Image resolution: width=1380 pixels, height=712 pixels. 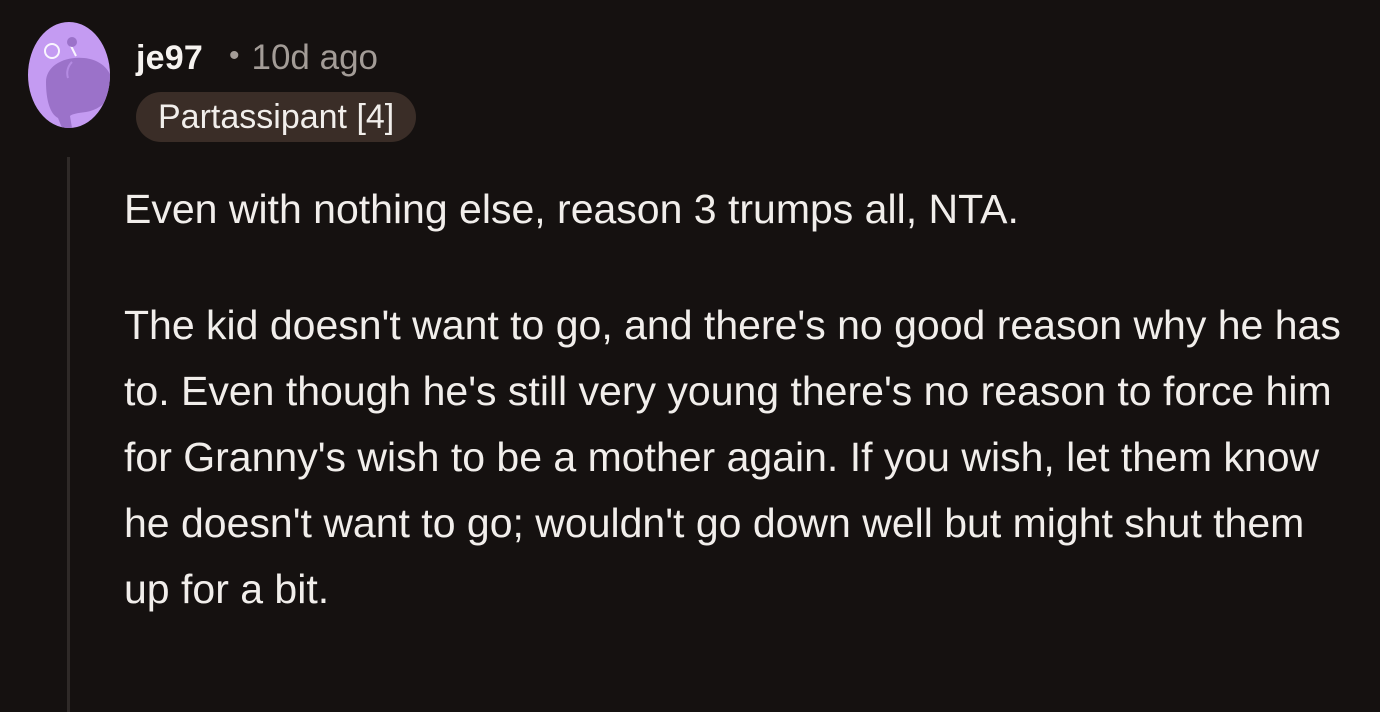 I want to click on timestamp: 10d ago, so click(x=315, y=58).